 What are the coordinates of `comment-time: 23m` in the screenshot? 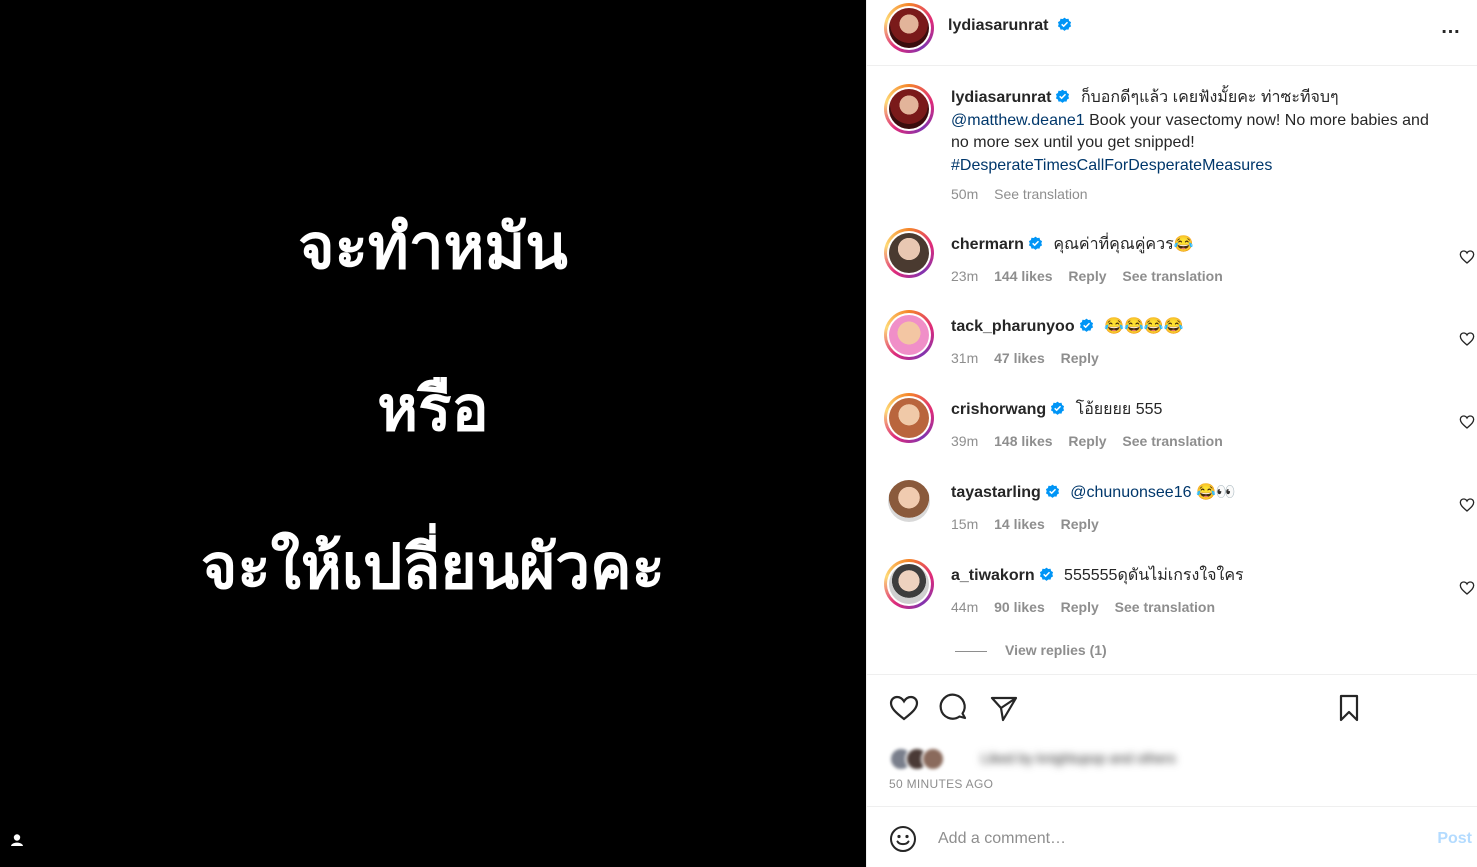 It's located at (965, 276).